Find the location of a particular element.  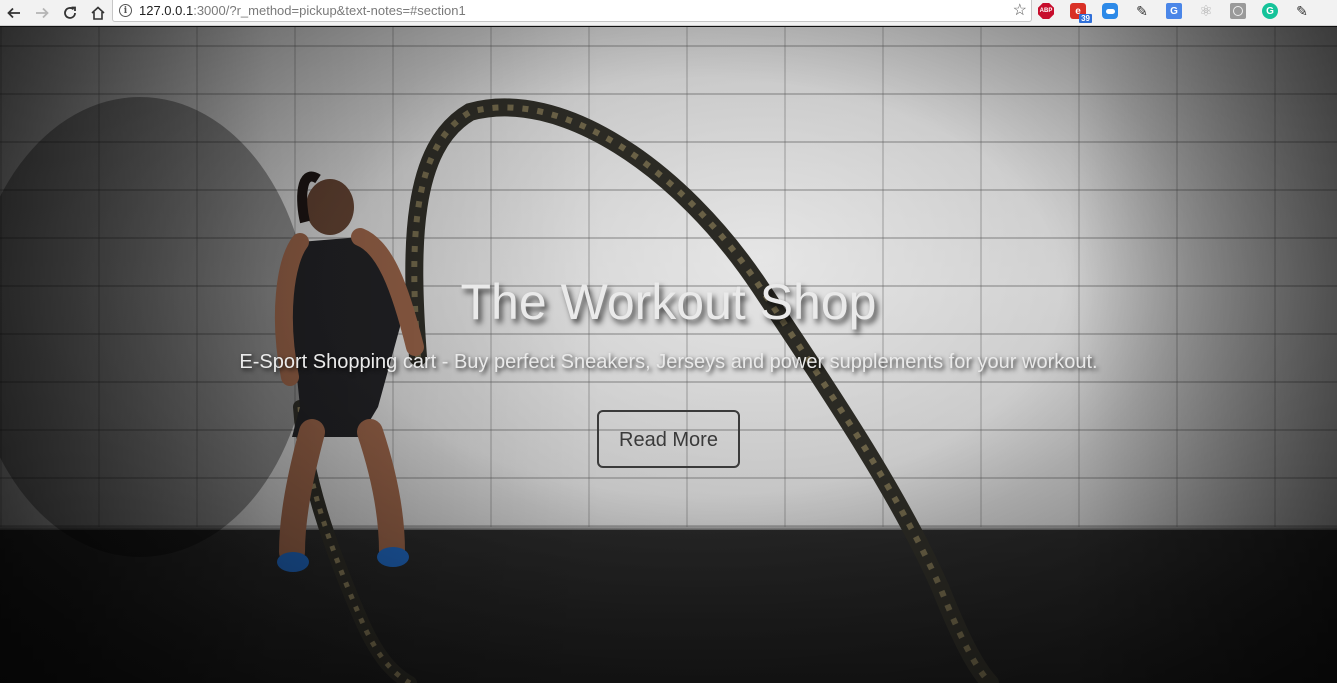

red-extension-icon: e 39 is located at coordinates (1081, 13).